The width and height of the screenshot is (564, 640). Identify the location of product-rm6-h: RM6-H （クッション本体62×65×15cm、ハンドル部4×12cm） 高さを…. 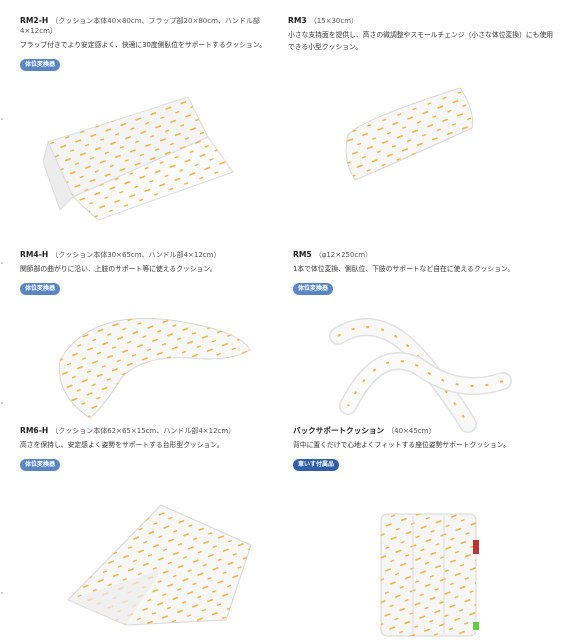
(150, 448).